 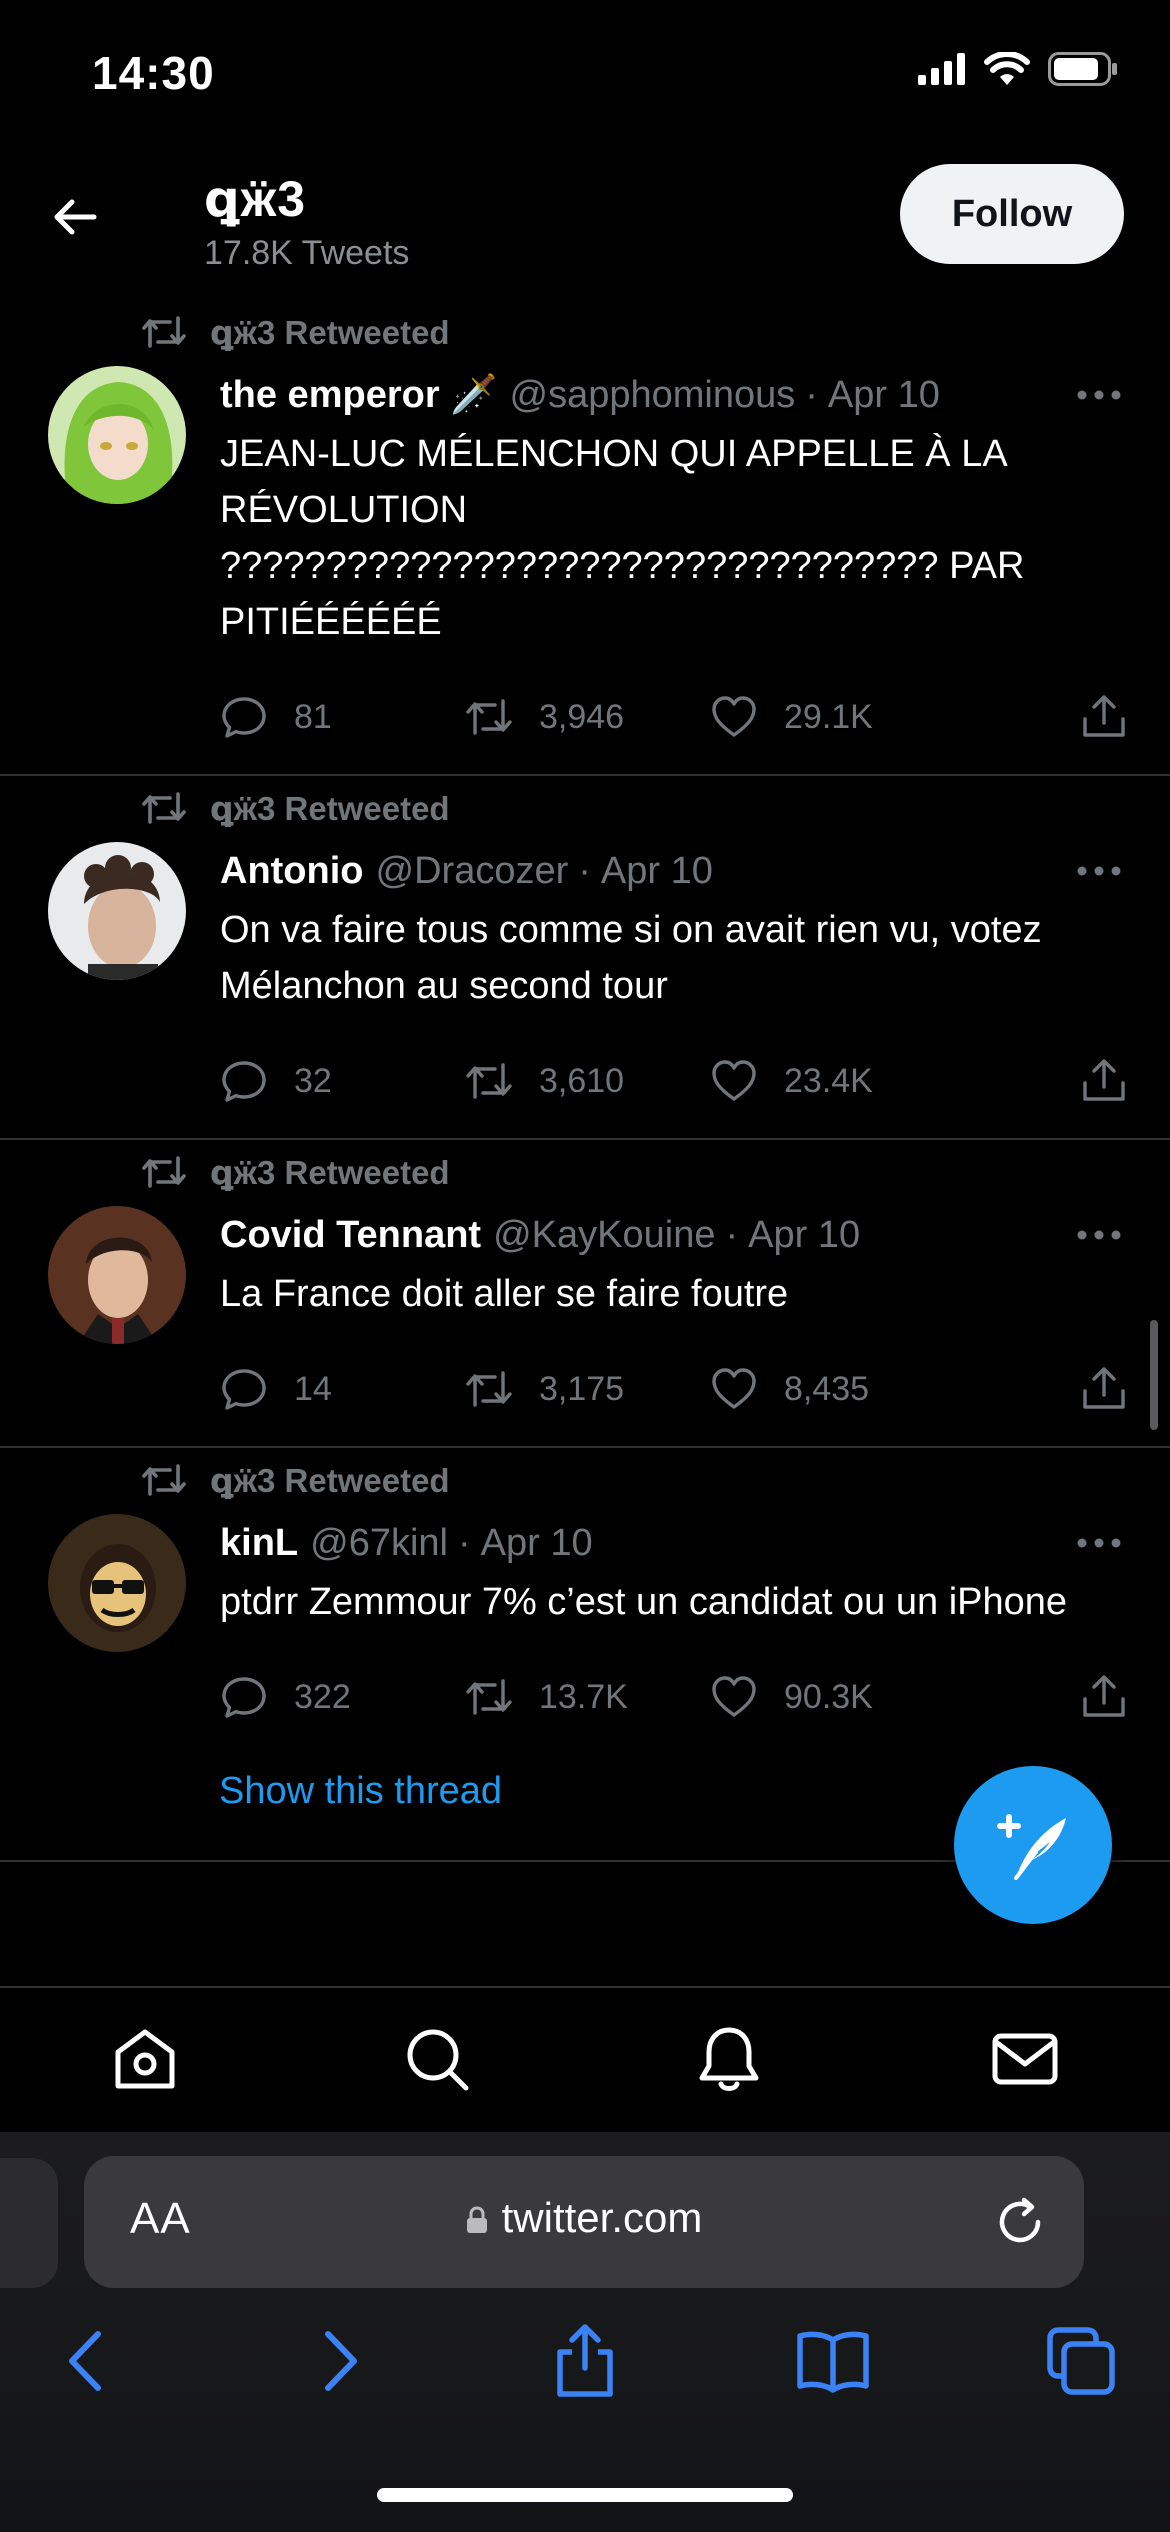 What do you see at coordinates (259, 1543) in the screenshot?
I see `display-name: kinL` at bounding box center [259, 1543].